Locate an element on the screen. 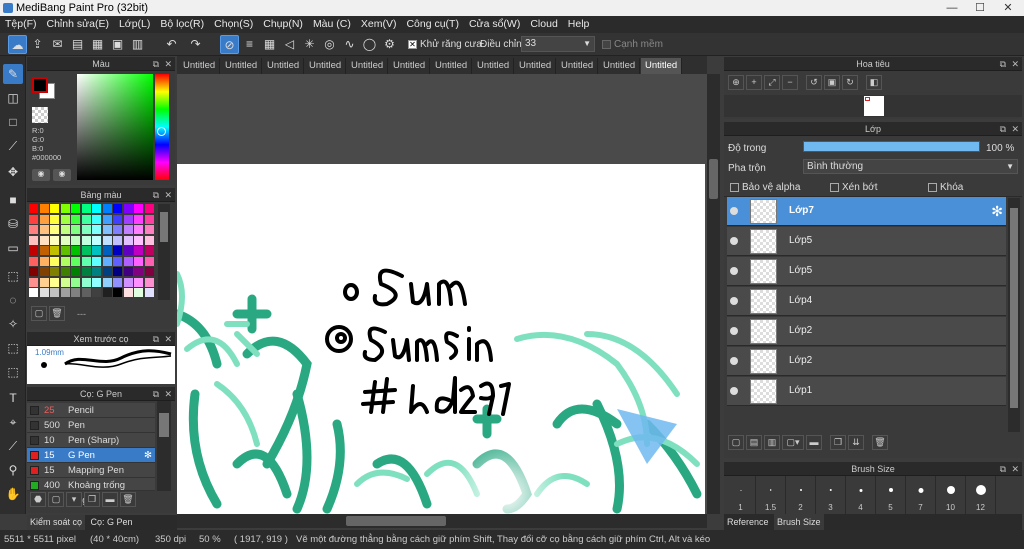  snap-off-icon: ⊘ is located at coordinates (229, 44).